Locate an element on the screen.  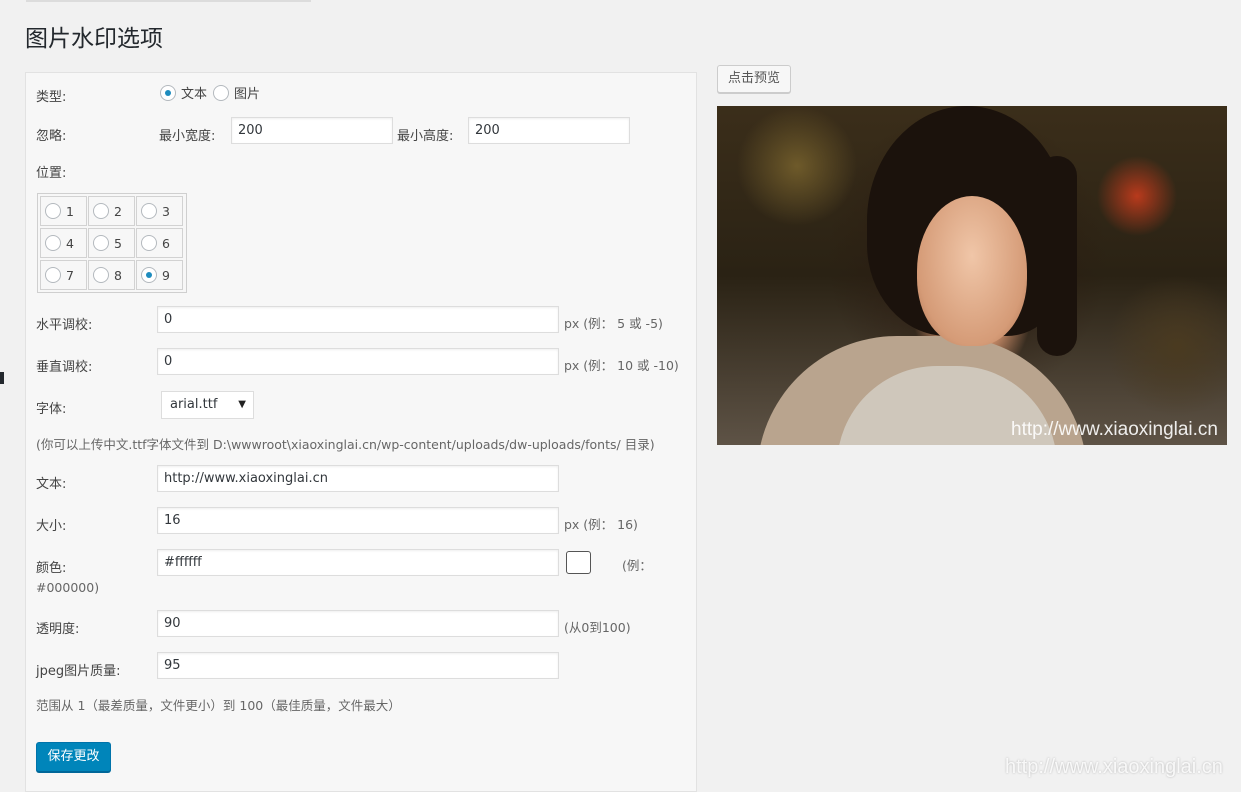
position-cell-3: 3 is located at coordinates (159, 211).